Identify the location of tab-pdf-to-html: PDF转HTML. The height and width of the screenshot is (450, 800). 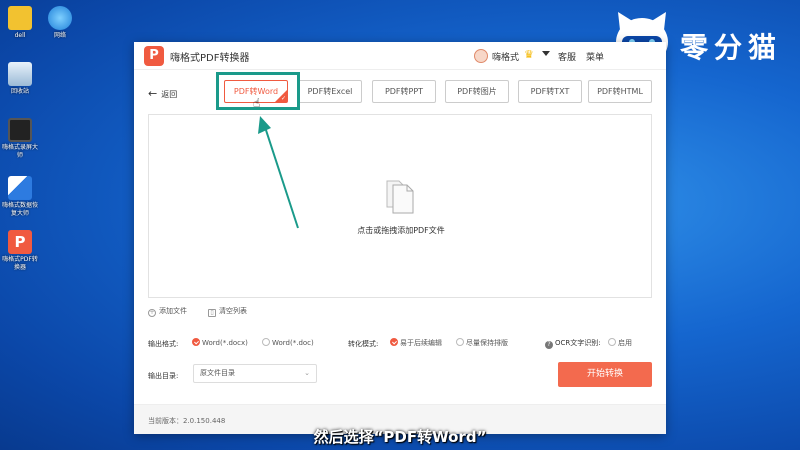
(620, 91).